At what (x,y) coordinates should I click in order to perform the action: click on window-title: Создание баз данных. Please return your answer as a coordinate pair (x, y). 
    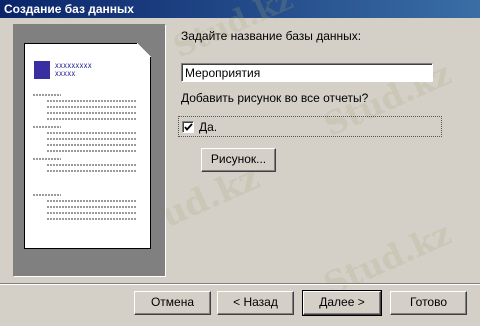
    Looking at the image, I should click on (69, 9).